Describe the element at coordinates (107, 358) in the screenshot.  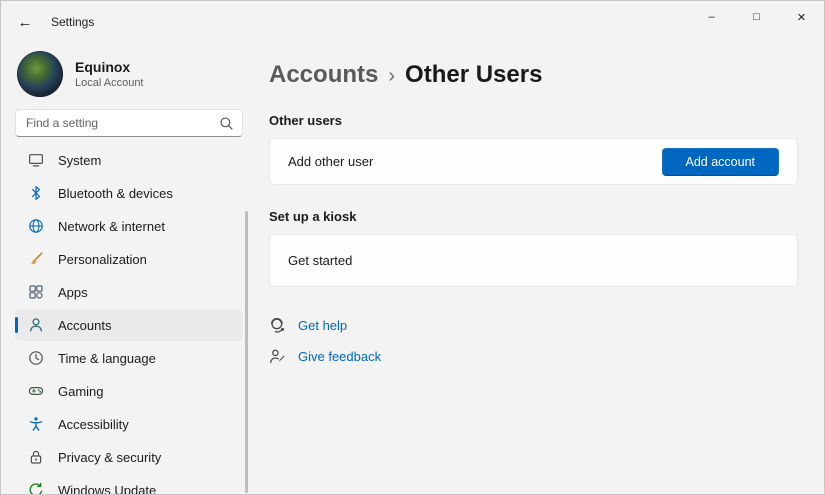
I see `sidebar-item-label: Time & language` at that location.